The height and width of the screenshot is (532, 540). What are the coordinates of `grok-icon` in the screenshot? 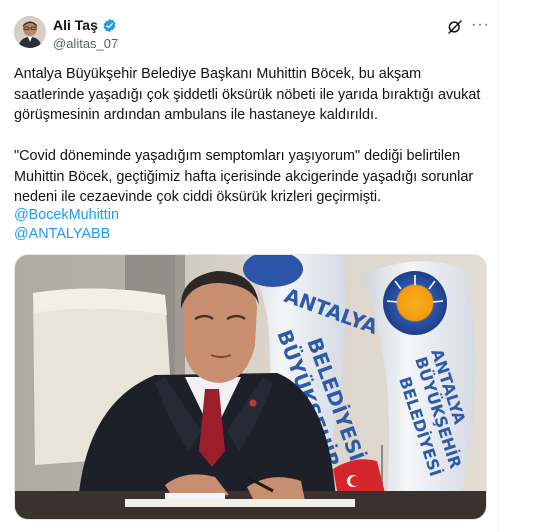 It's located at (455, 27).